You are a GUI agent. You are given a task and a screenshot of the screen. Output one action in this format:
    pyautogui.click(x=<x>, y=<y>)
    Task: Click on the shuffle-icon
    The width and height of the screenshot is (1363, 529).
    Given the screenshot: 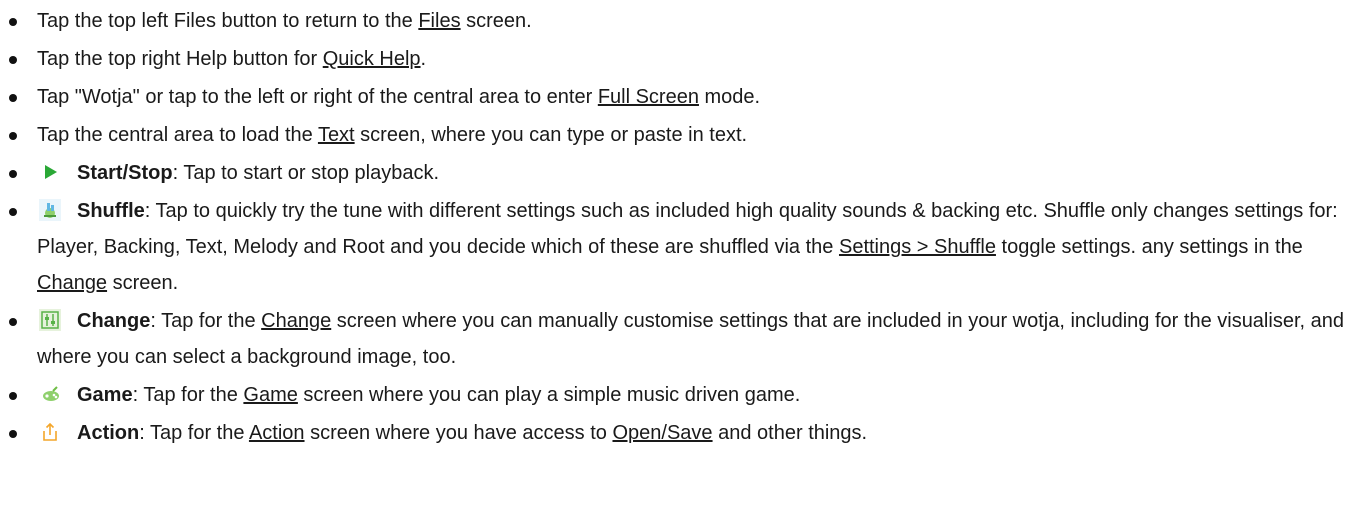 What is the action you would take?
    pyautogui.click(x=50, y=210)
    